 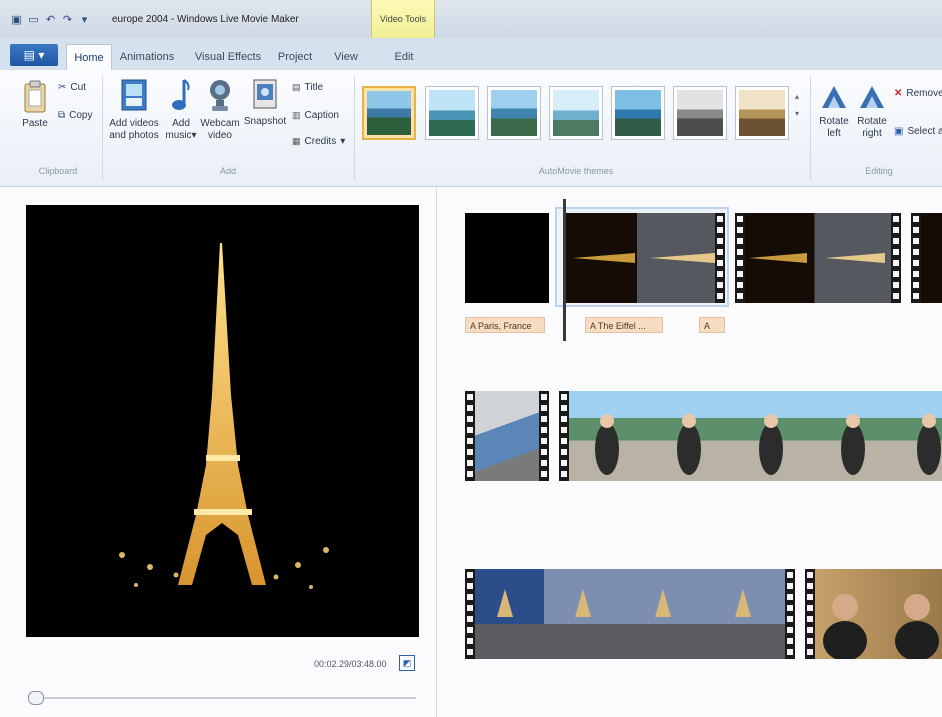 What do you see at coordinates (29, 55) in the screenshot?
I see `file-menu-icon: ▤` at bounding box center [29, 55].